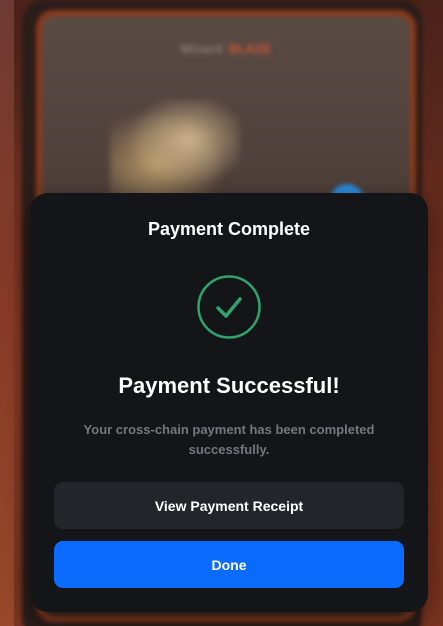 The height and width of the screenshot is (626, 443). I want to click on done-button: Done, so click(229, 564).